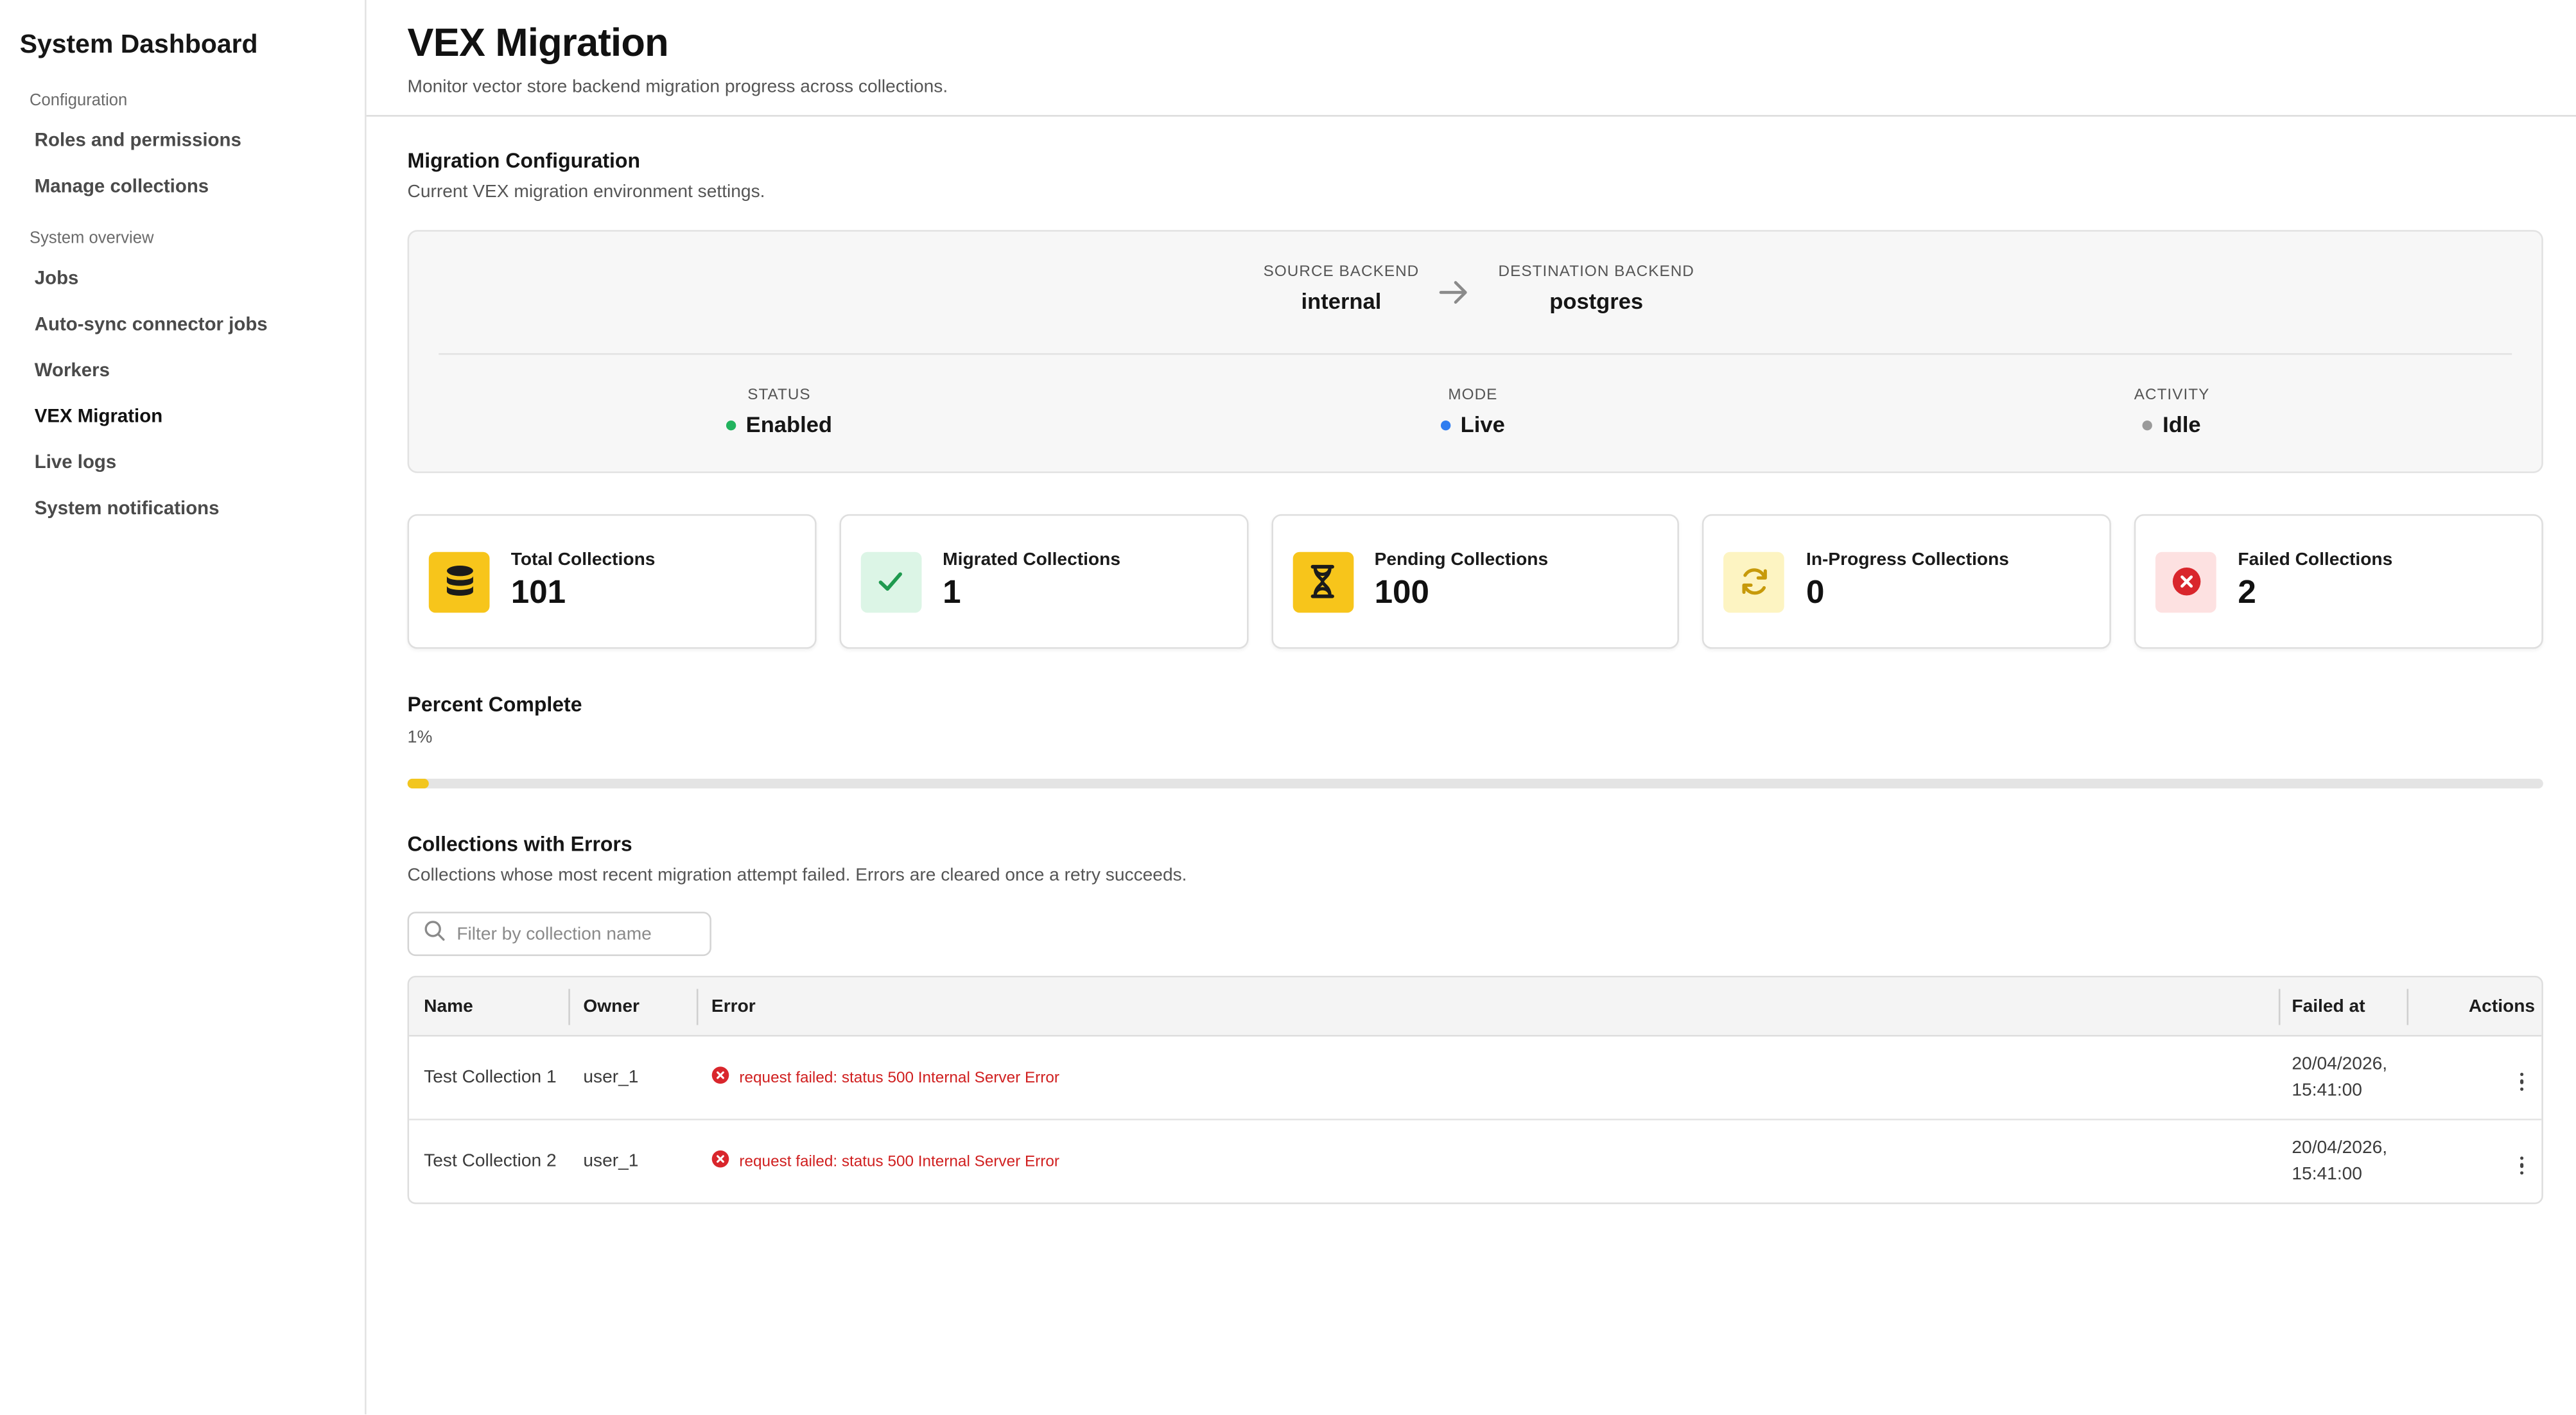  I want to click on in-progress-collections-card: In-Progress Collections 0, so click(1907, 581).